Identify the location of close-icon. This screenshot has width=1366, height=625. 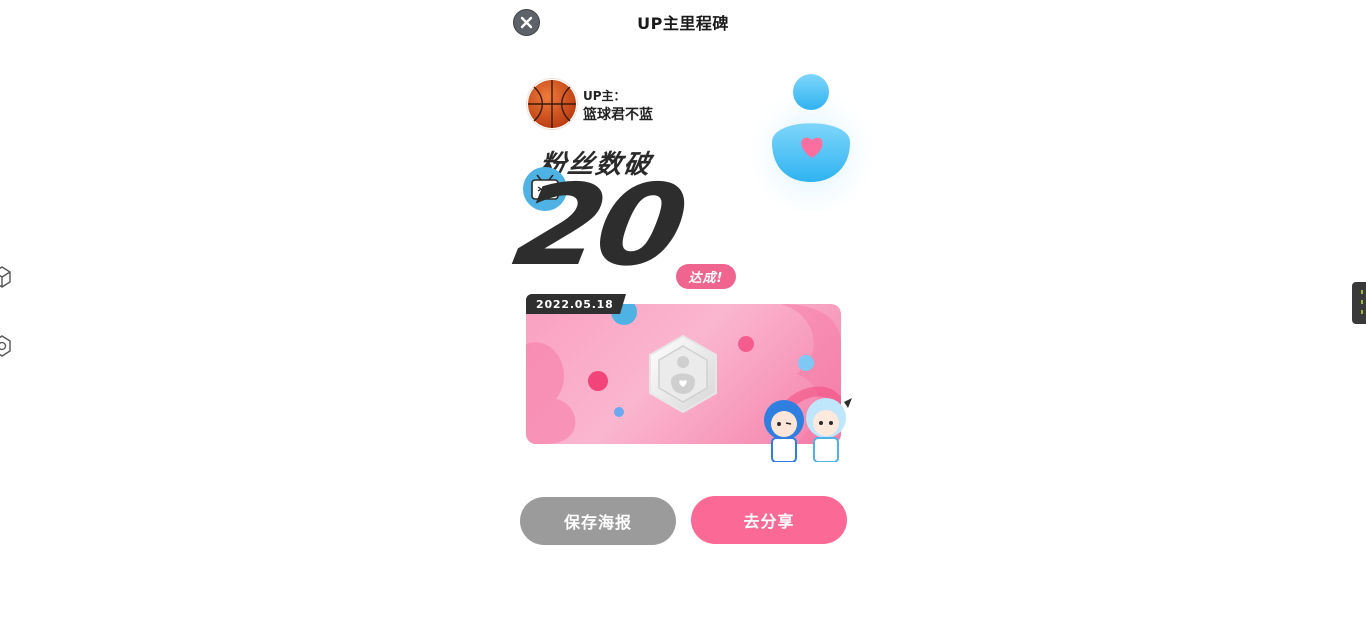
(526, 22).